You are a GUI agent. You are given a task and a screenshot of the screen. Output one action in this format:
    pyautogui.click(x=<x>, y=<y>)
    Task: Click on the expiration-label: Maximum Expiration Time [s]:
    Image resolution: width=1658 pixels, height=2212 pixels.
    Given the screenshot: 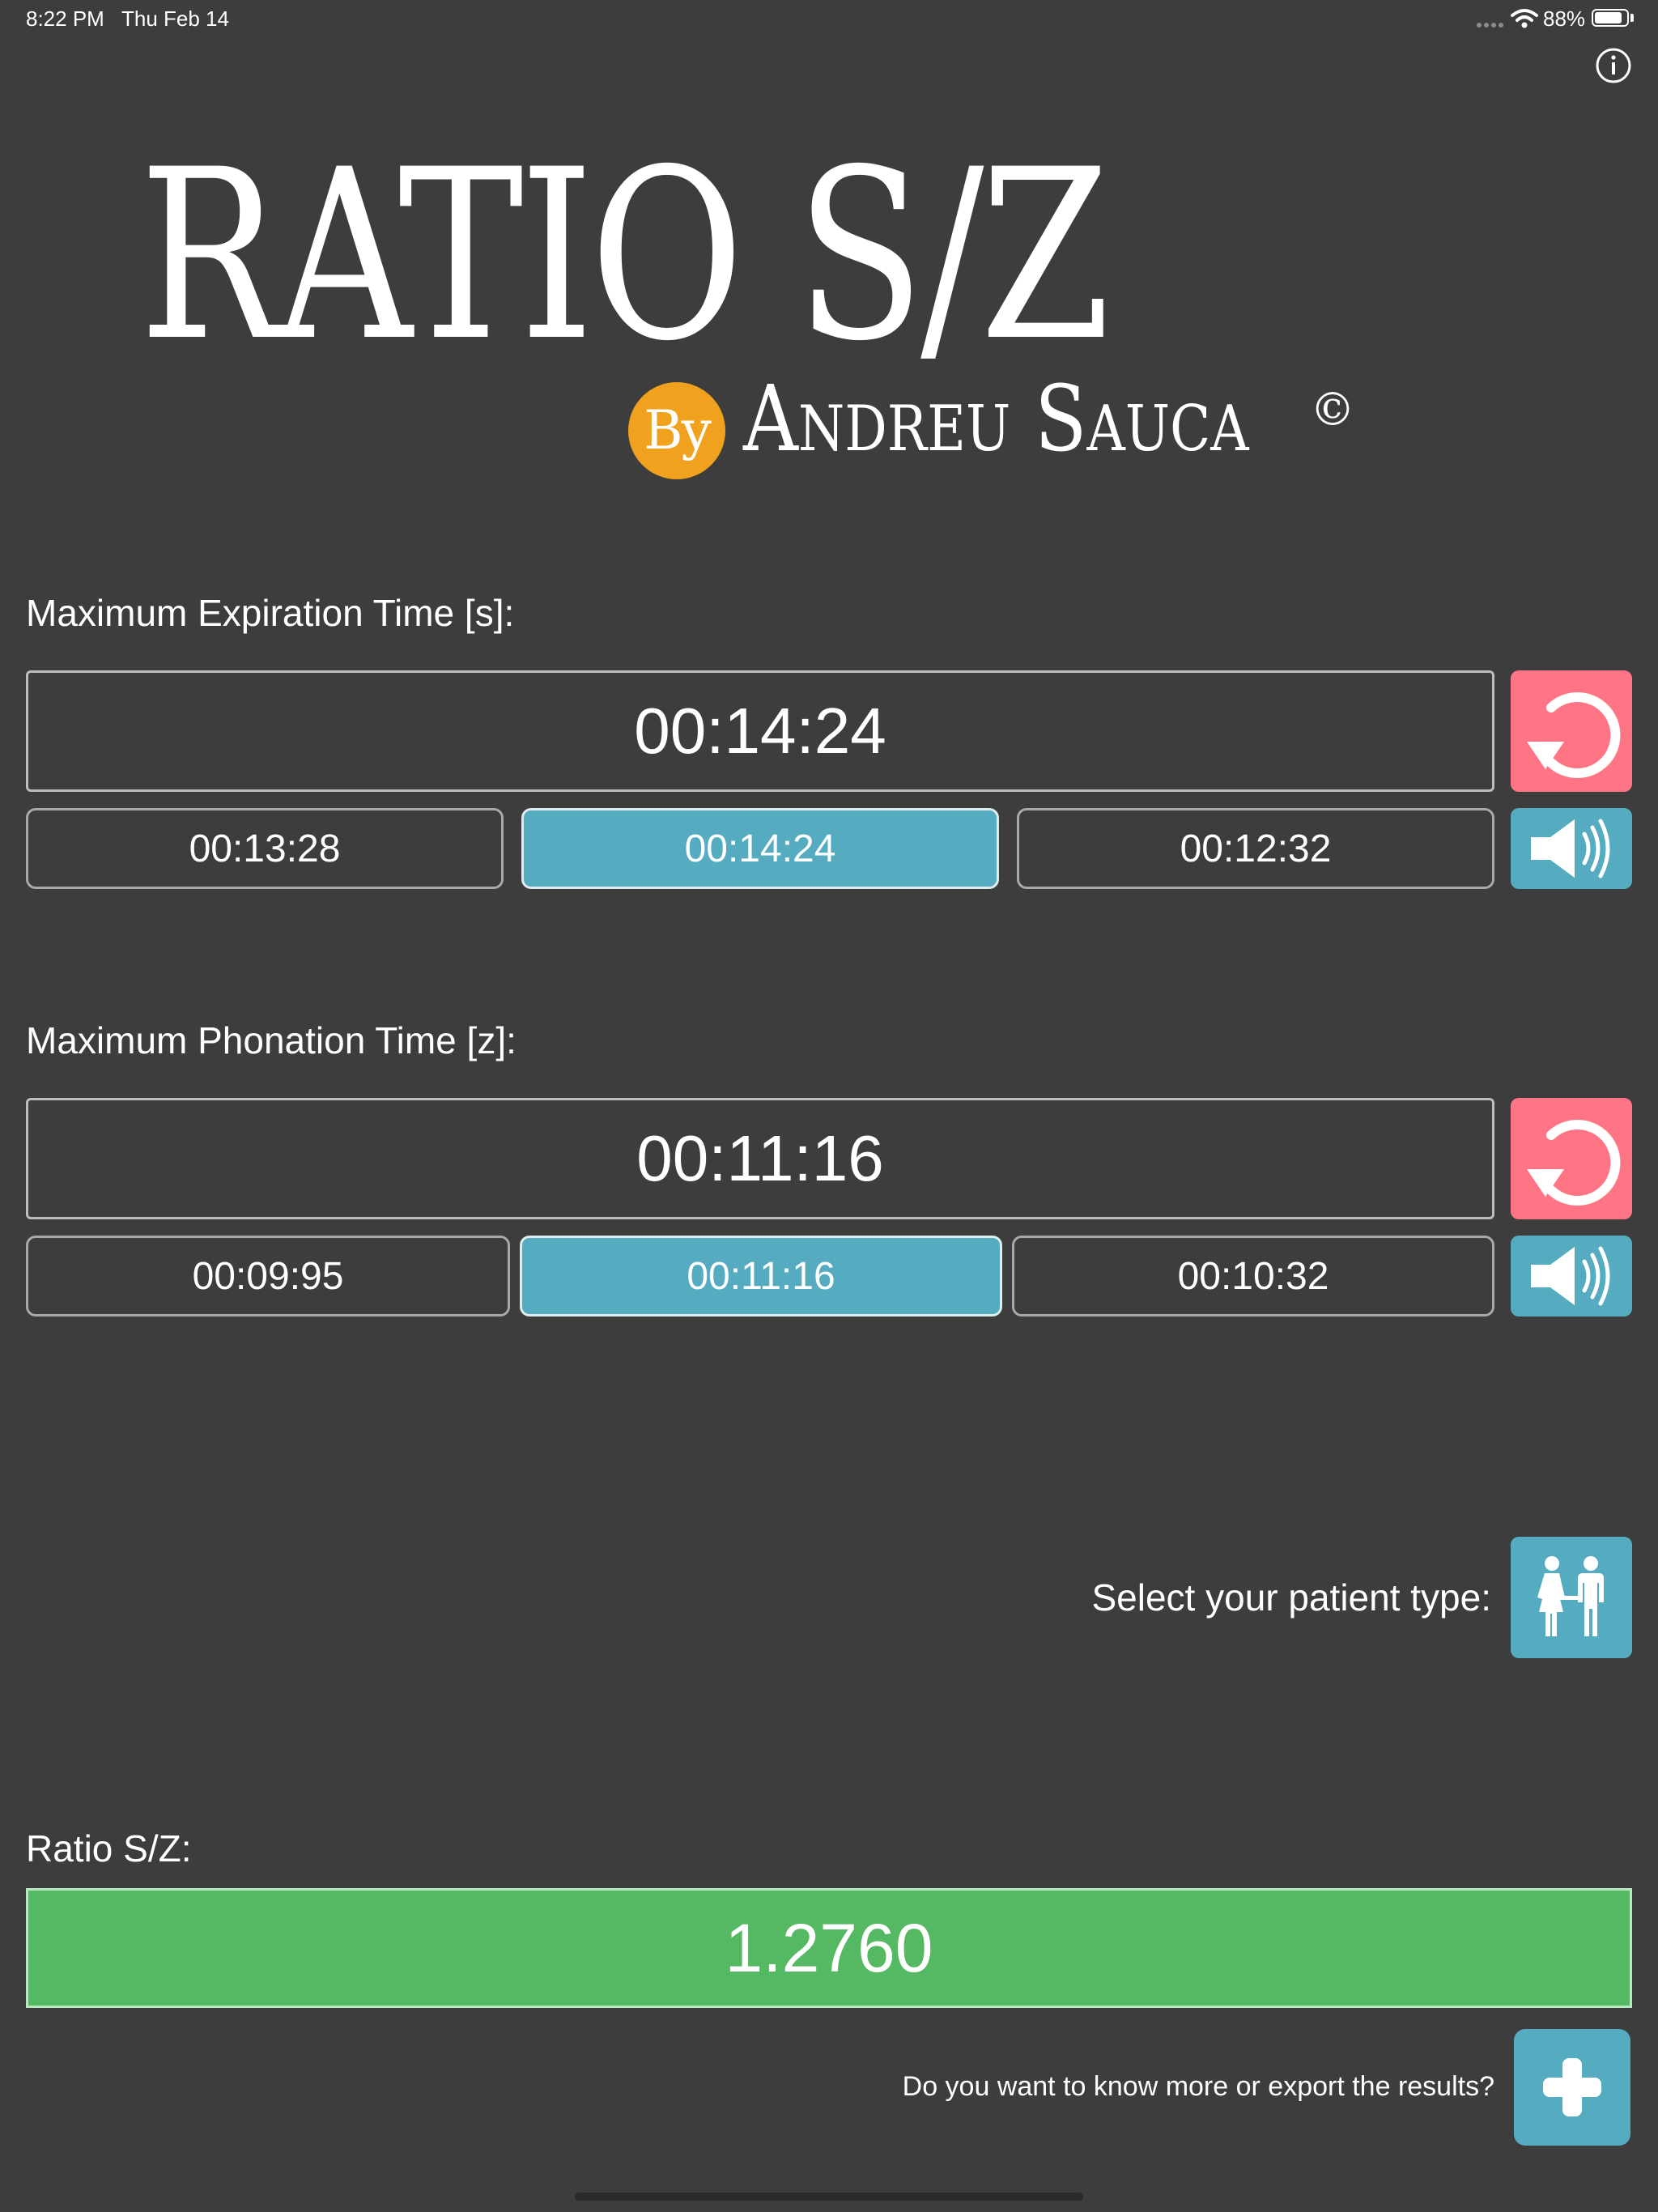 What is the action you would take?
    pyautogui.click(x=270, y=613)
    